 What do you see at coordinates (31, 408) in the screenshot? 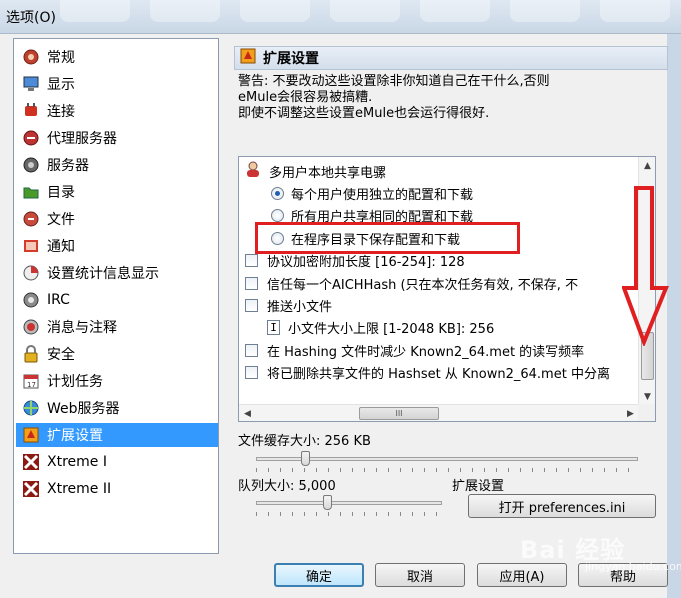
I see `webserver-icon` at bounding box center [31, 408].